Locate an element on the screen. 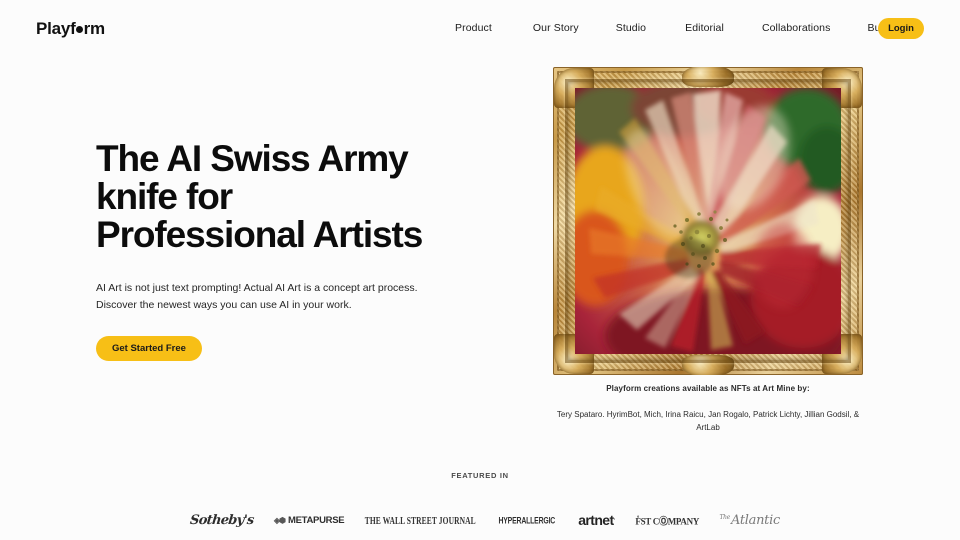 This screenshot has width=960, height=540. nav-item-collaborations: Collaborations is located at coordinates (796, 28).